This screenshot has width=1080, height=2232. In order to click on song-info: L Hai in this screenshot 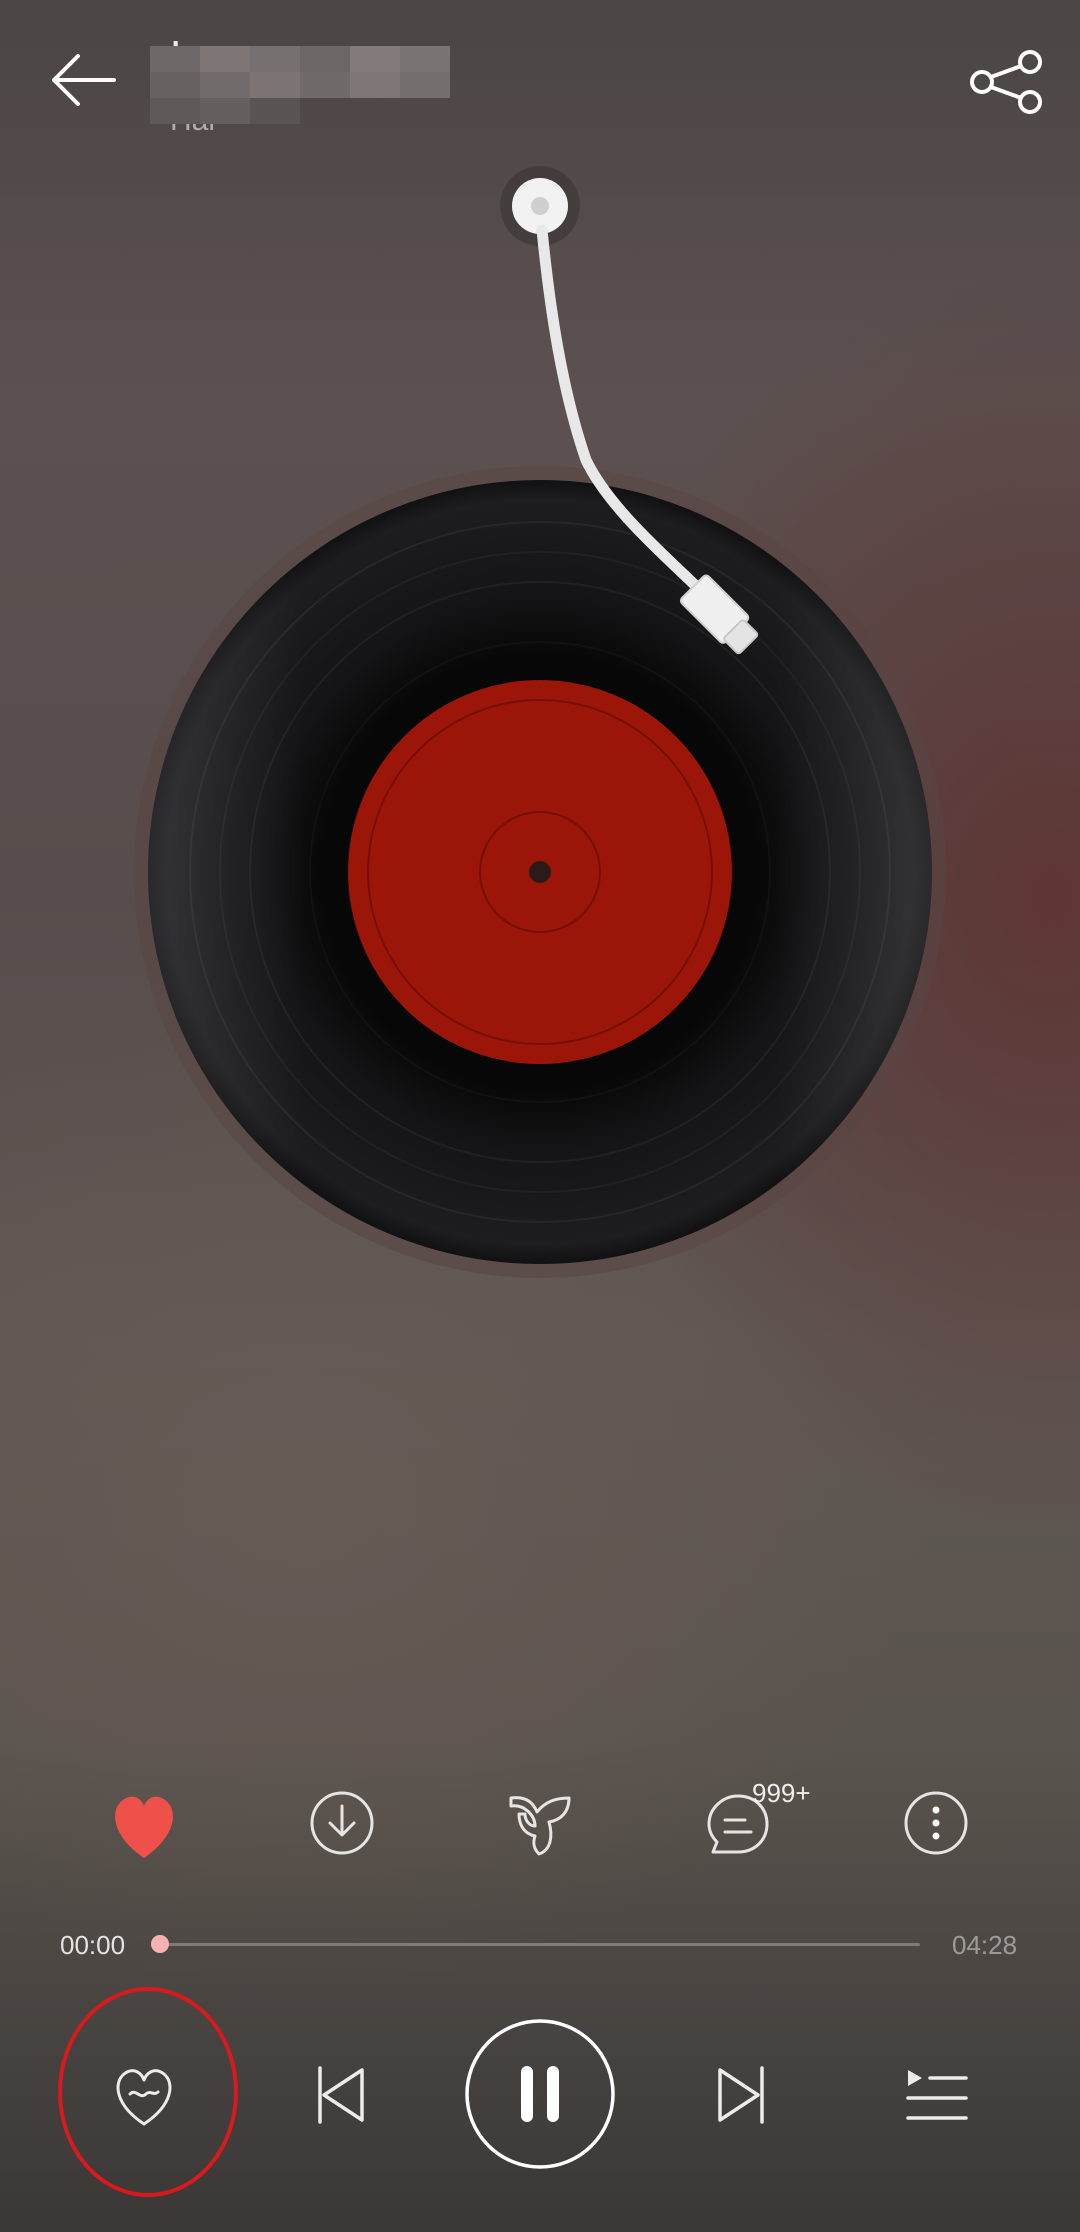, I will do `click(310, 81)`.